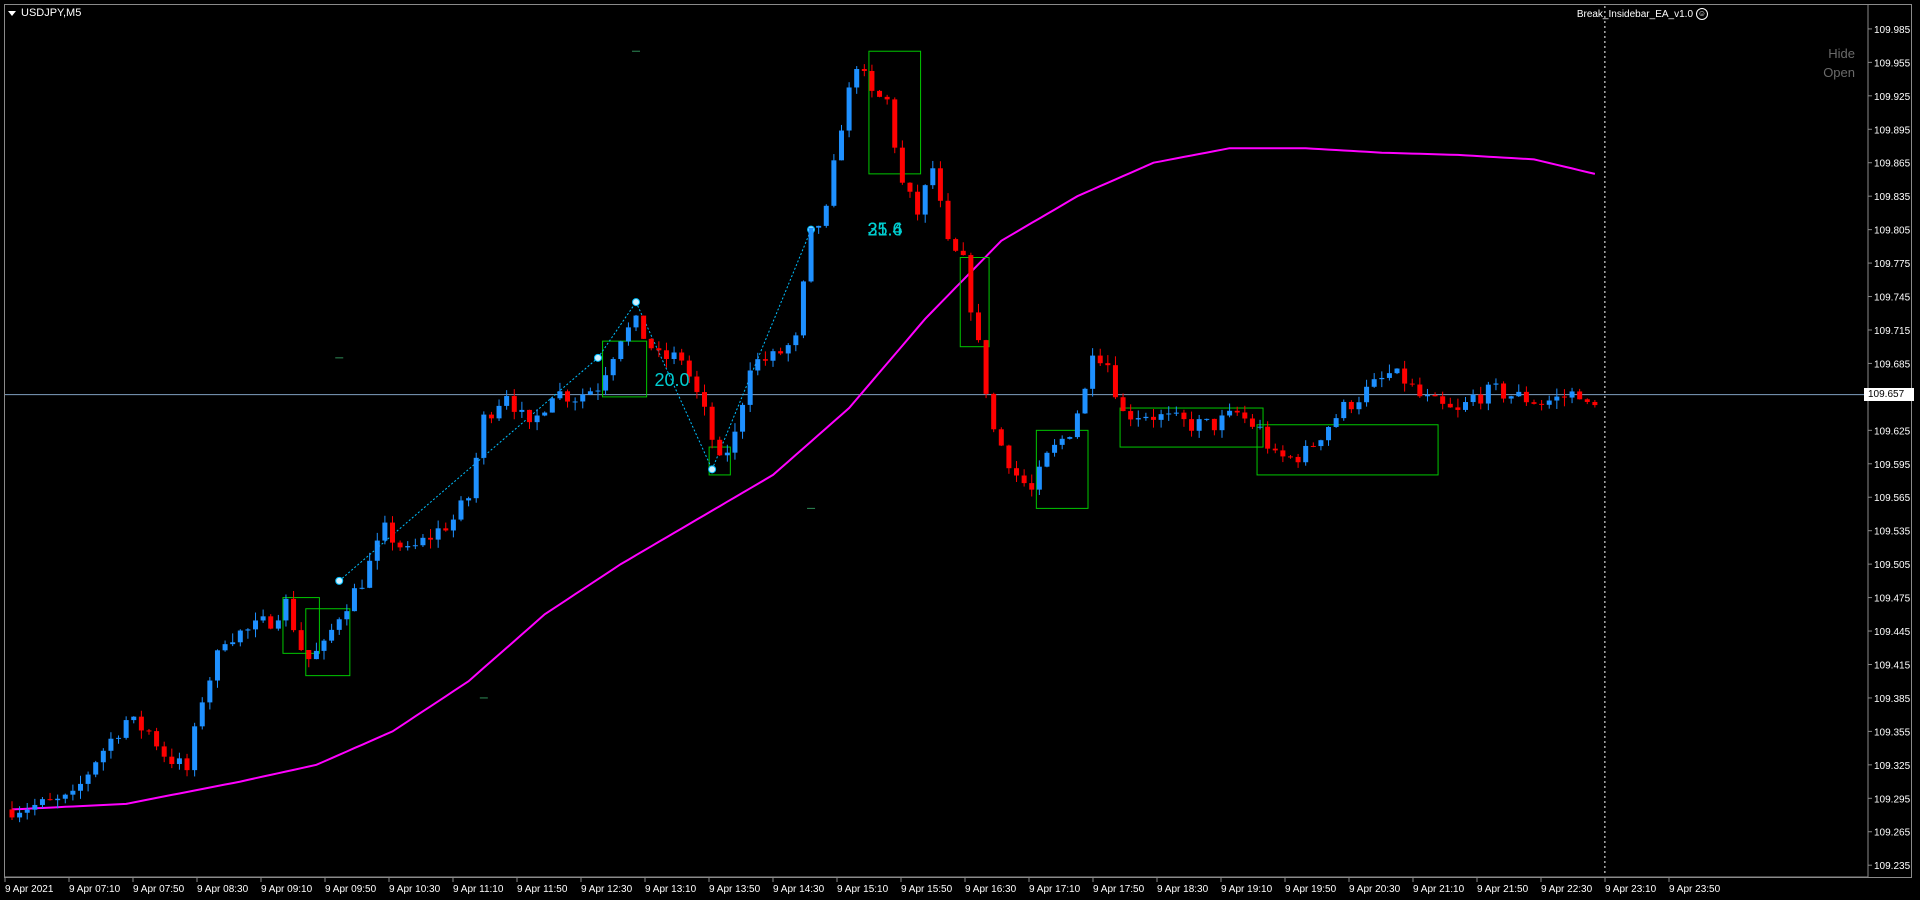  I want to click on hide-button: Hide, so click(1841, 53).